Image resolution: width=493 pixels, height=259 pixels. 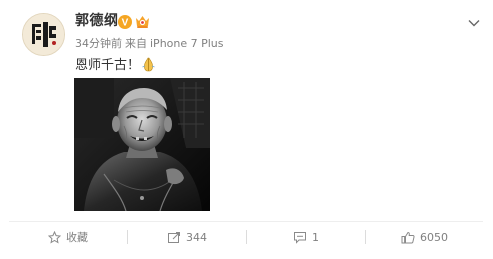 I want to click on favorite-label: 收藏, so click(x=77, y=237).